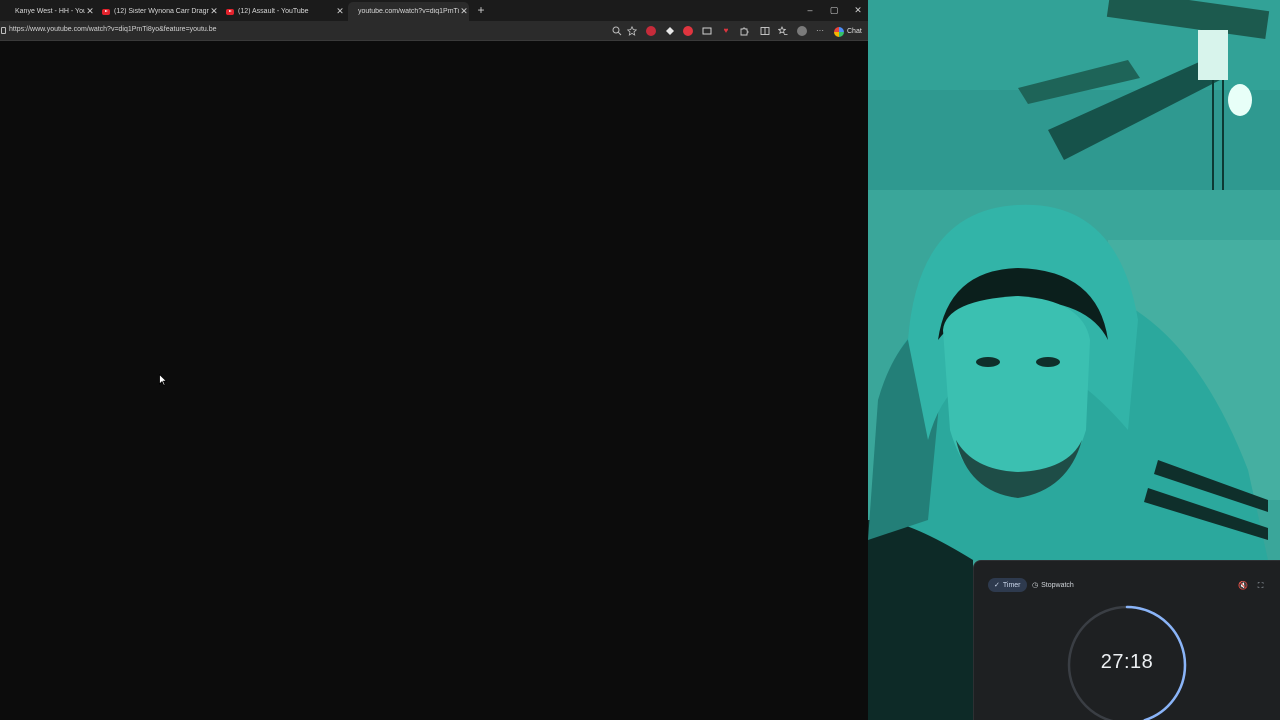  I want to click on timer-time-display: 27:18, so click(1127, 662).